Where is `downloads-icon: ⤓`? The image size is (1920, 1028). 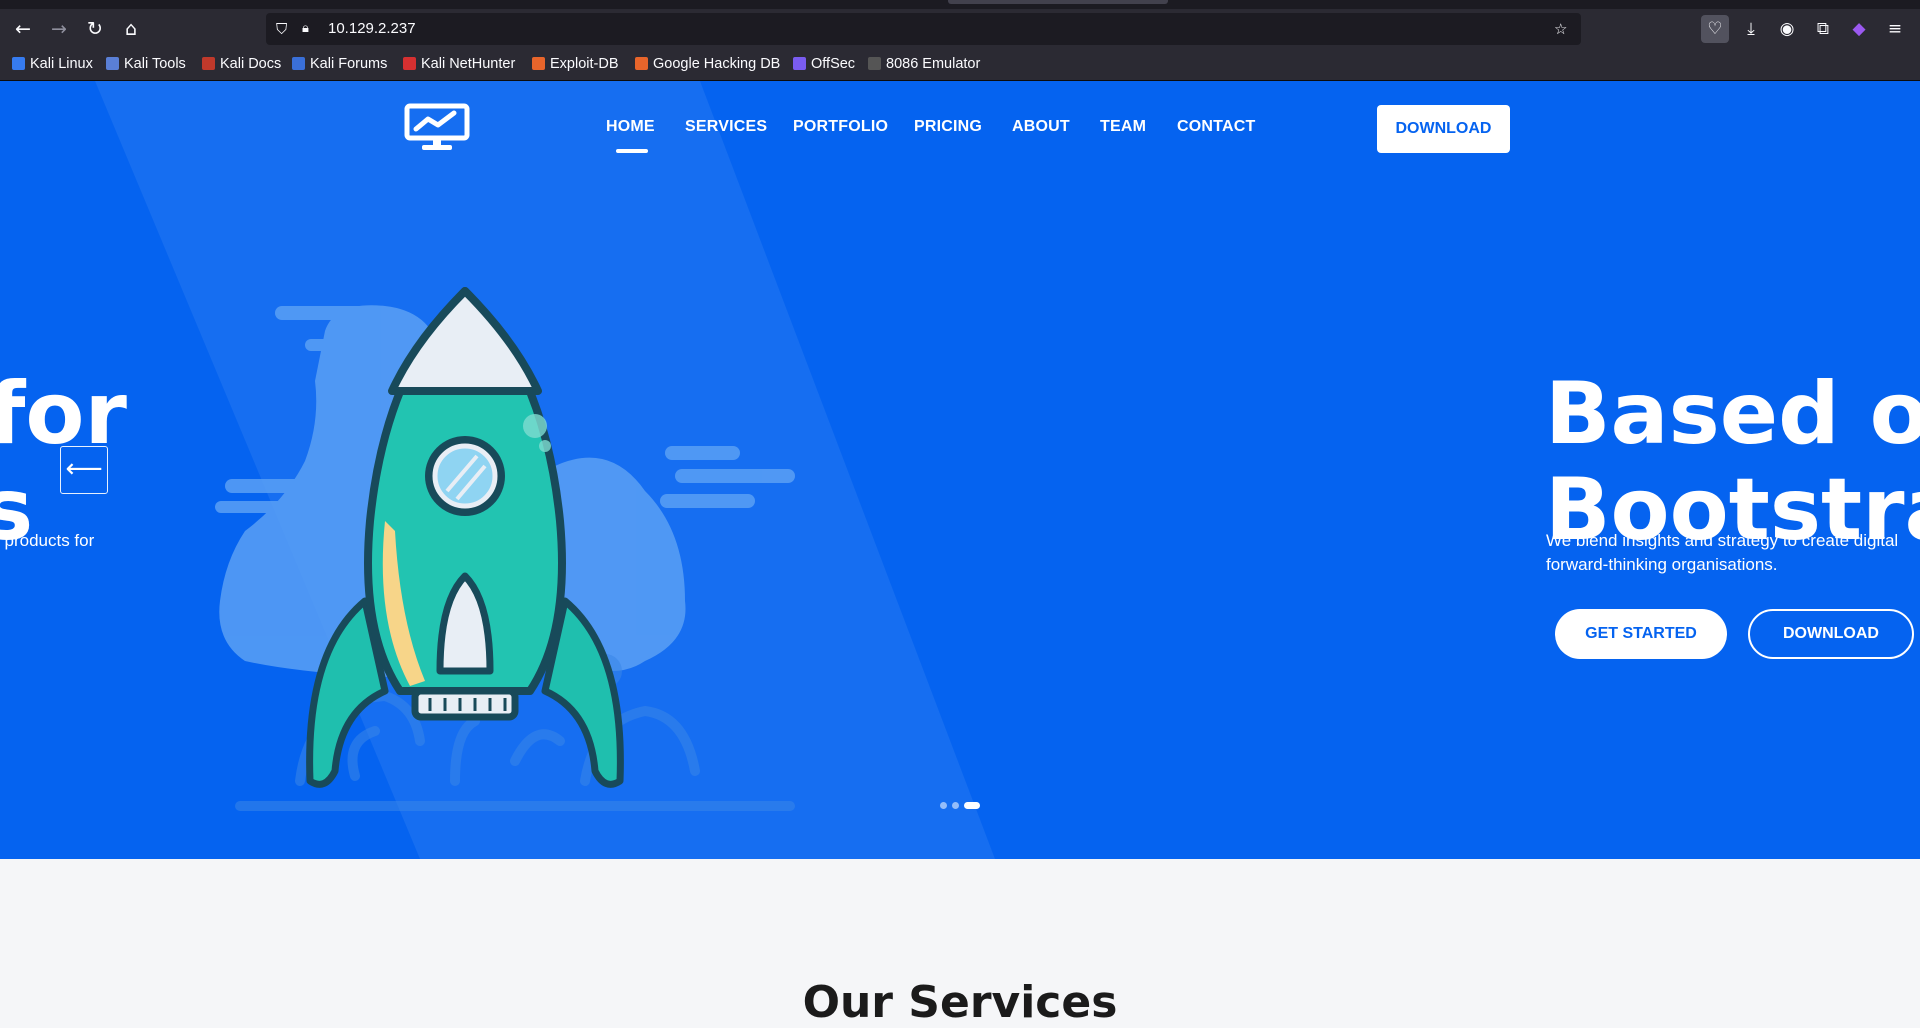
downloads-icon: ⤓ is located at coordinates (1751, 29).